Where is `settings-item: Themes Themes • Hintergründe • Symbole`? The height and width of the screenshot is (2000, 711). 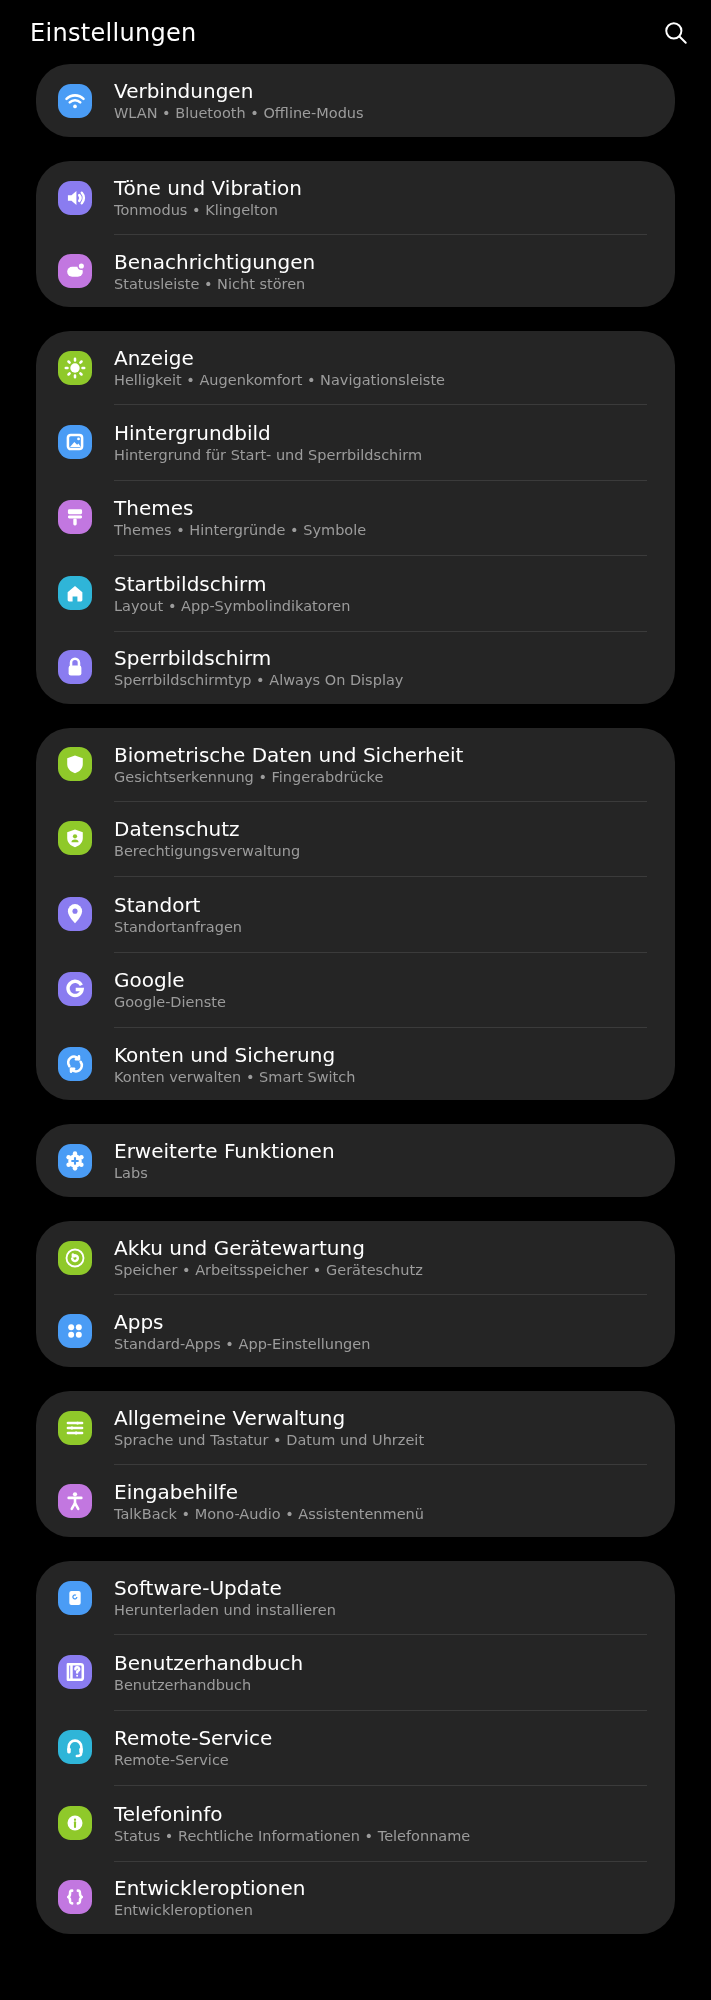
settings-item: Themes Themes • Hintergründe • Symbole is located at coordinates (355, 517).